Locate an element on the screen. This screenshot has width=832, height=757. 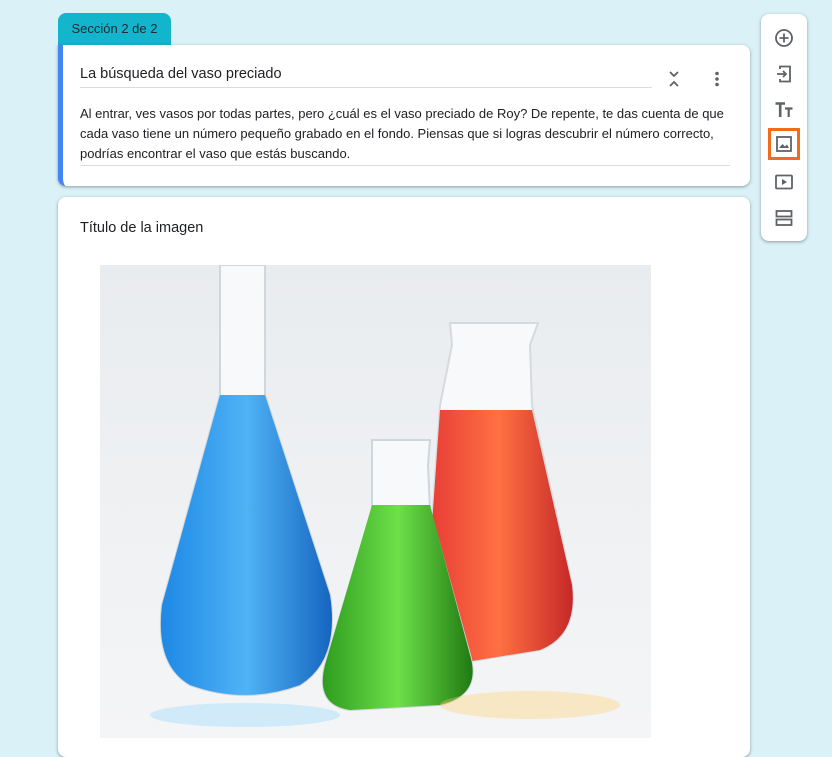
floating-toolbar is located at coordinates (784, 127).